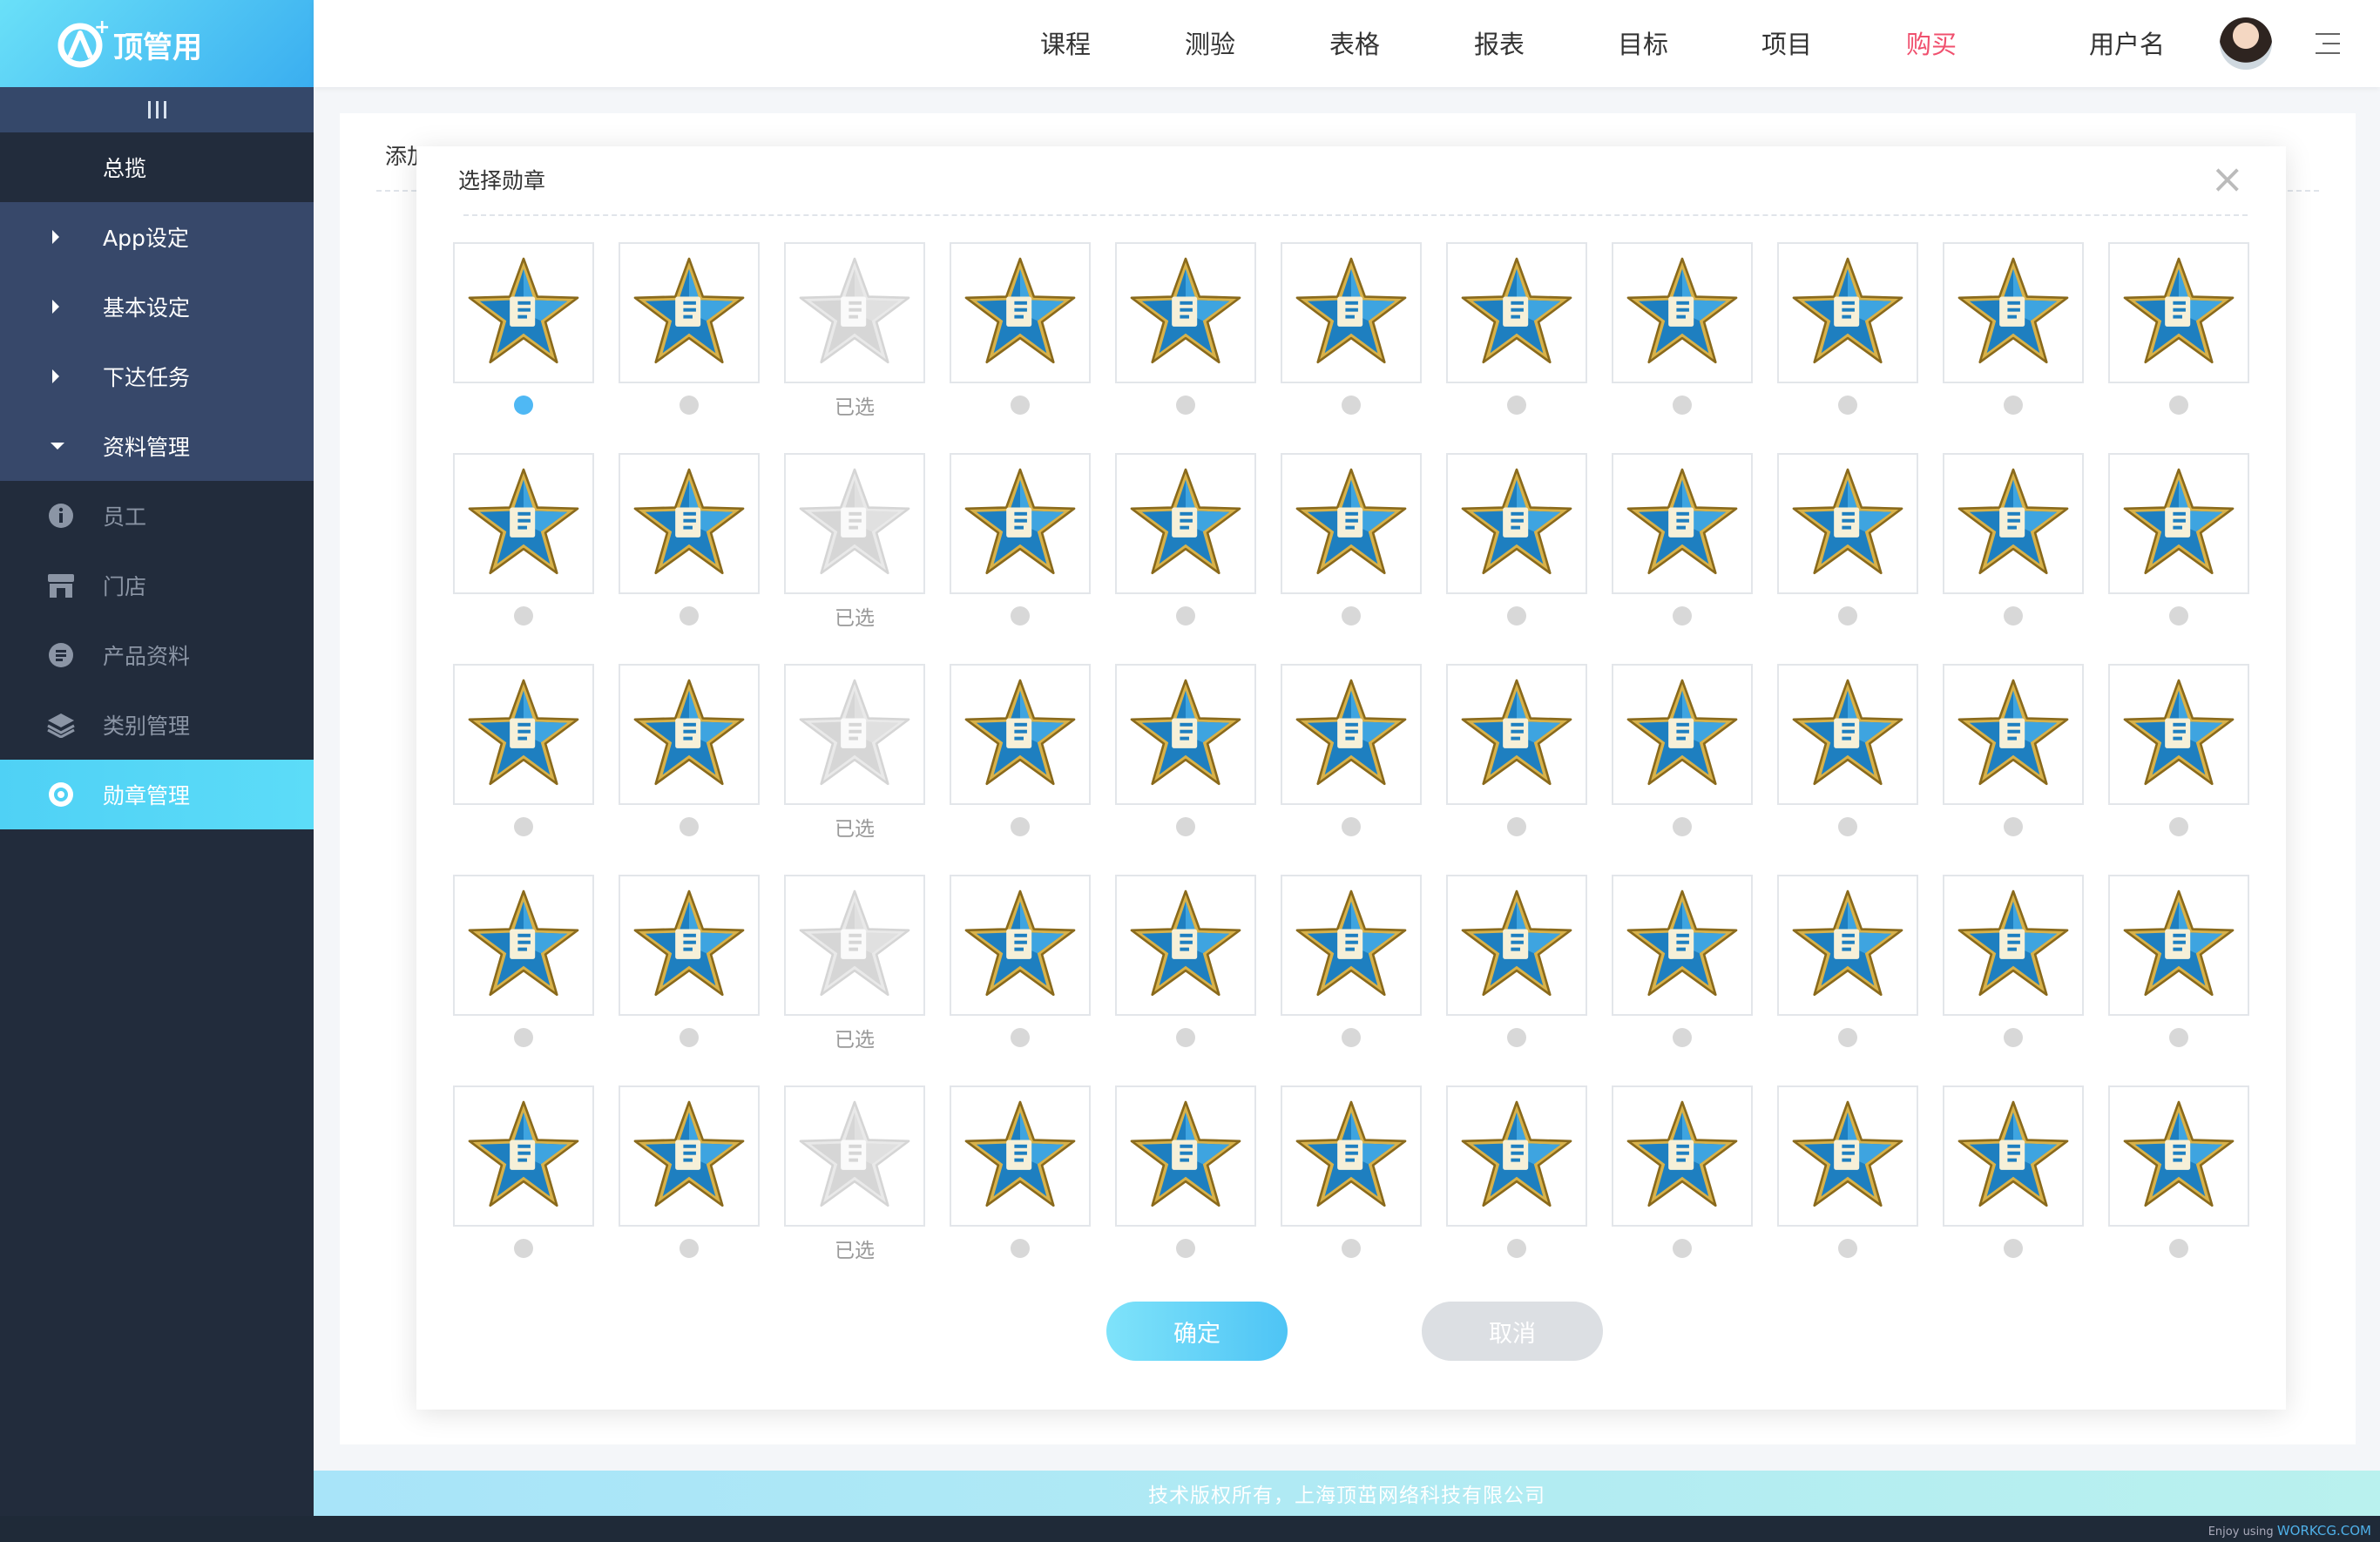 Image resolution: width=2380 pixels, height=1542 pixels. What do you see at coordinates (1210, 42) in the screenshot?
I see `nav-quiz: 测验` at bounding box center [1210, 42].